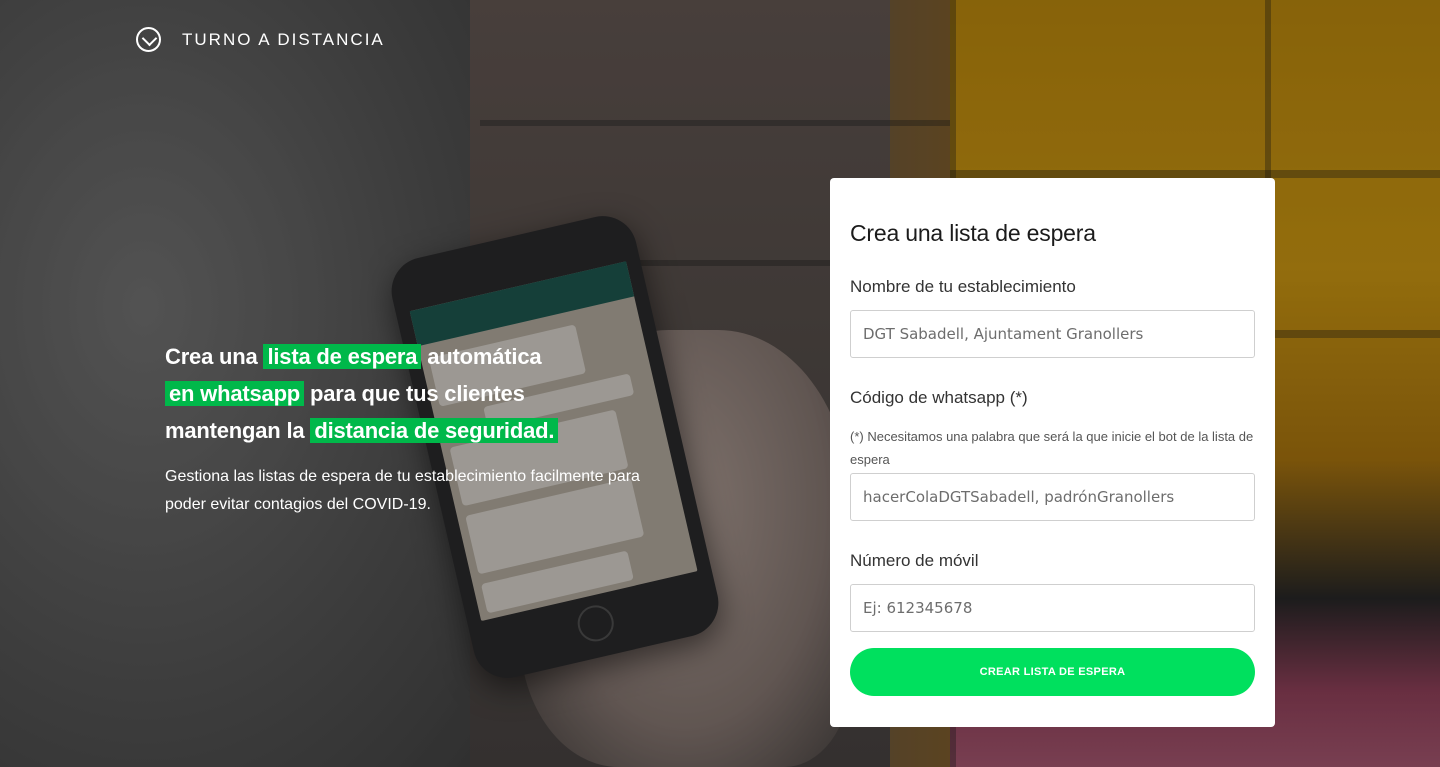 The width and height of the screenshot is (1440, 767). Describe the element at coordinates (1052, 608) in the screenshot. I see `mobile-number-input` at that location.